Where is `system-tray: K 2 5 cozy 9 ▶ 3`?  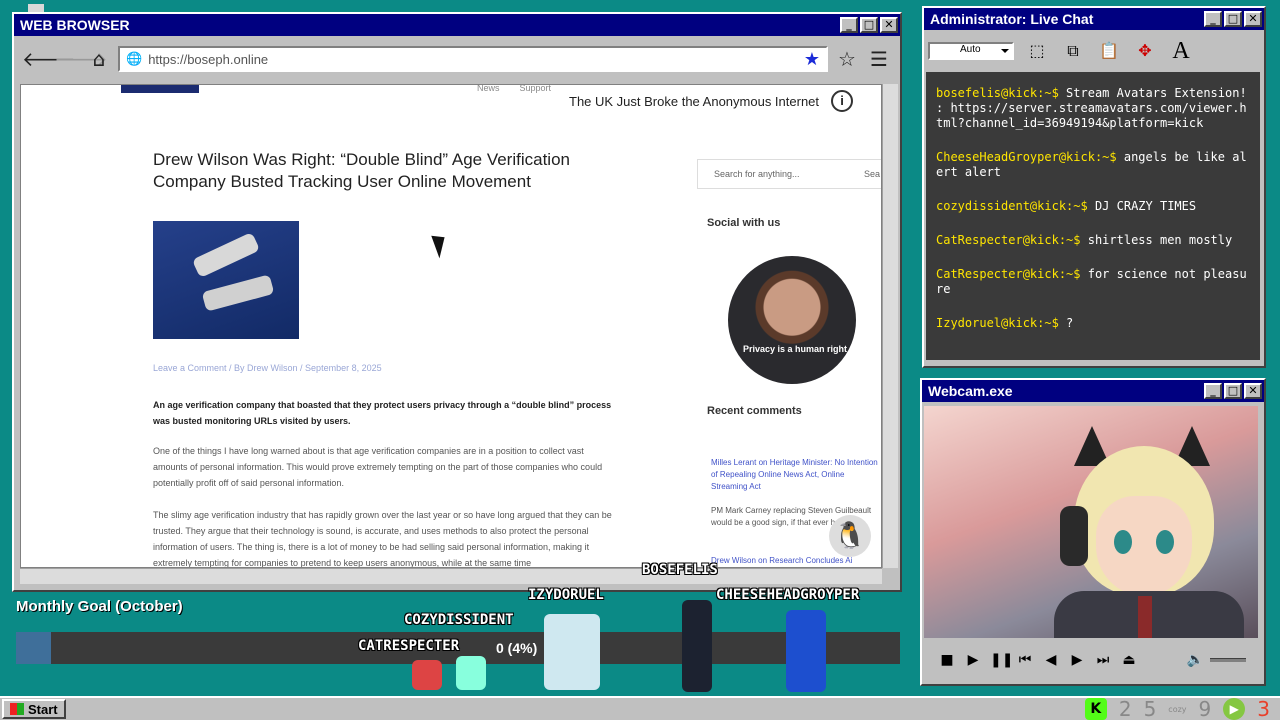 system-tray: K 2 5 cozy 9 ▶ 3 is located at coordinates (1181, 708).